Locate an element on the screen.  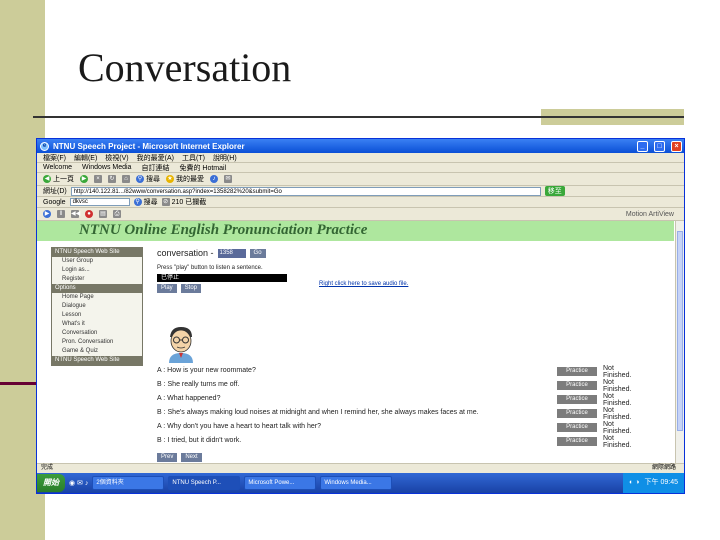
close-icon: × is located at coordinates (676, 146).